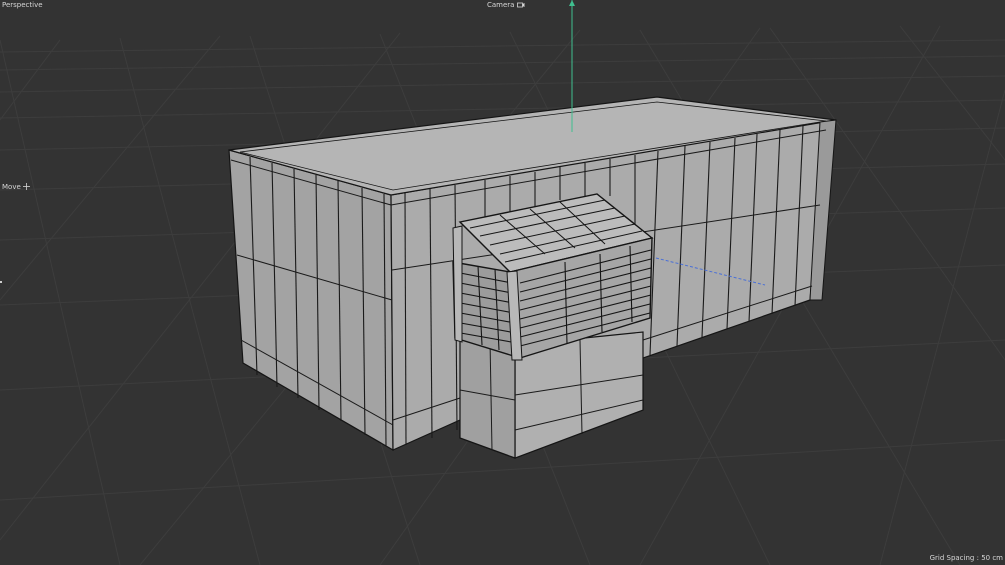 This screenshot has height=565, width=1005. I want to click on active-tool-indicator: Move, so click(16, 187).